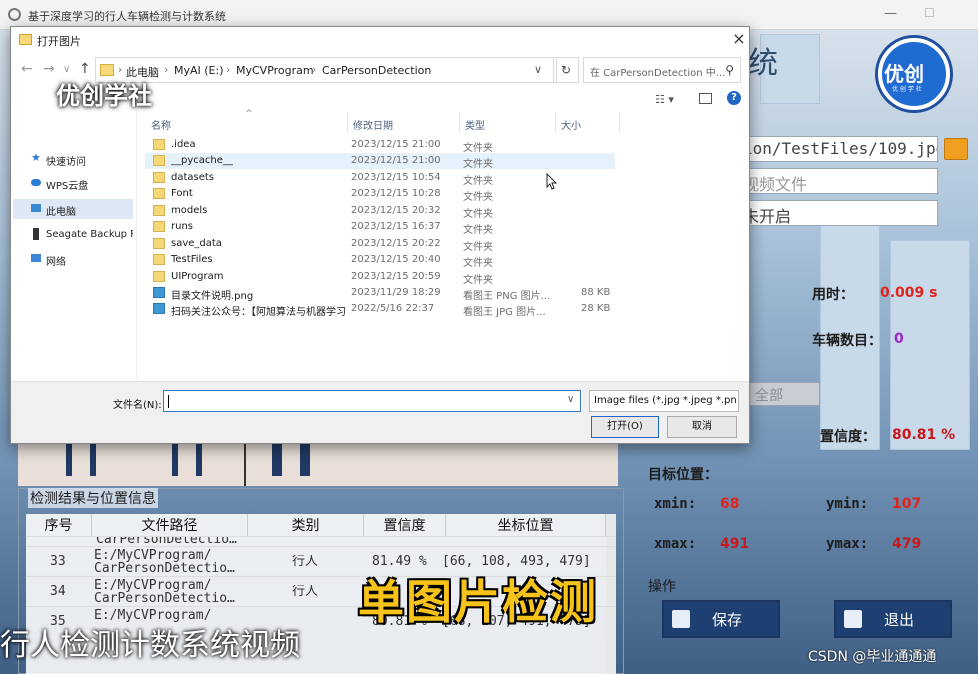 Image resolution: width=978 pixels, height=674 pixels. What do you see at coordinates (380, 40) in the screenshot?
I see `dialog-titlebar: 打开图片 ×` at bounding box center [380, 40].